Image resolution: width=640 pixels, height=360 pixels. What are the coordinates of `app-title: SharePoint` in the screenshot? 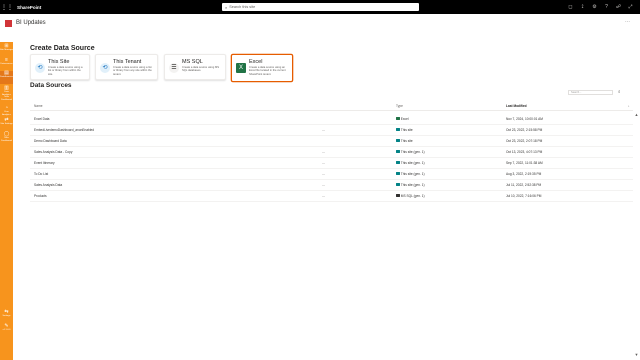 It's located at (29, 7).